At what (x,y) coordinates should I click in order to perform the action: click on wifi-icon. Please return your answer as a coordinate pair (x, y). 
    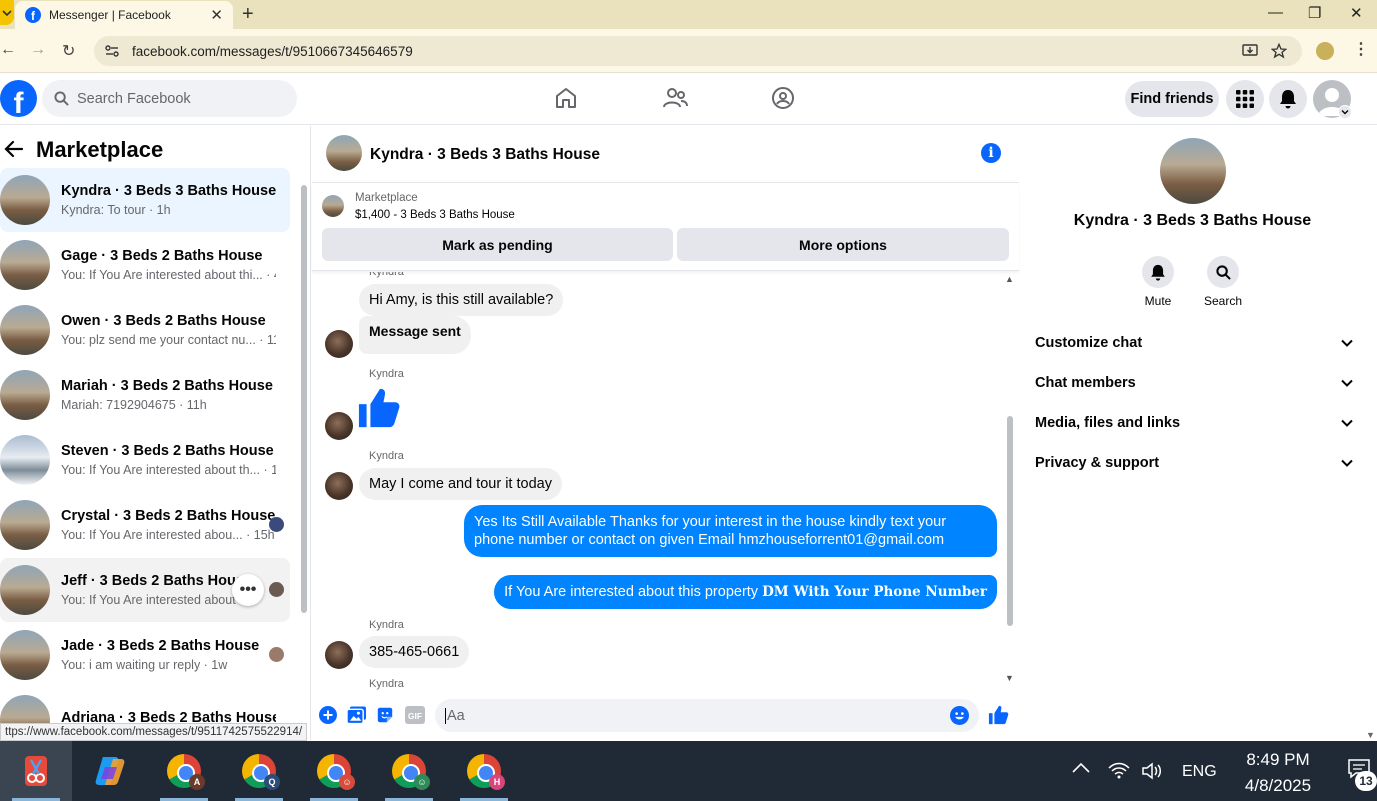
    Looking at the image, I should click on (1119, 771).